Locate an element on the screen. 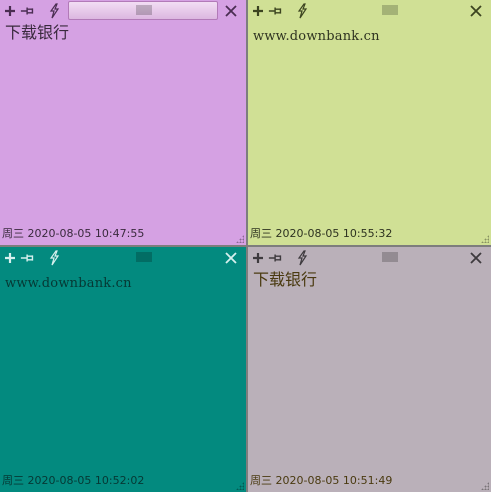 The width and height of the screenshot is (491, 492). note-timestamp: 周三 2020-08-05 10:47:55 is located at coordinates (73, 233).